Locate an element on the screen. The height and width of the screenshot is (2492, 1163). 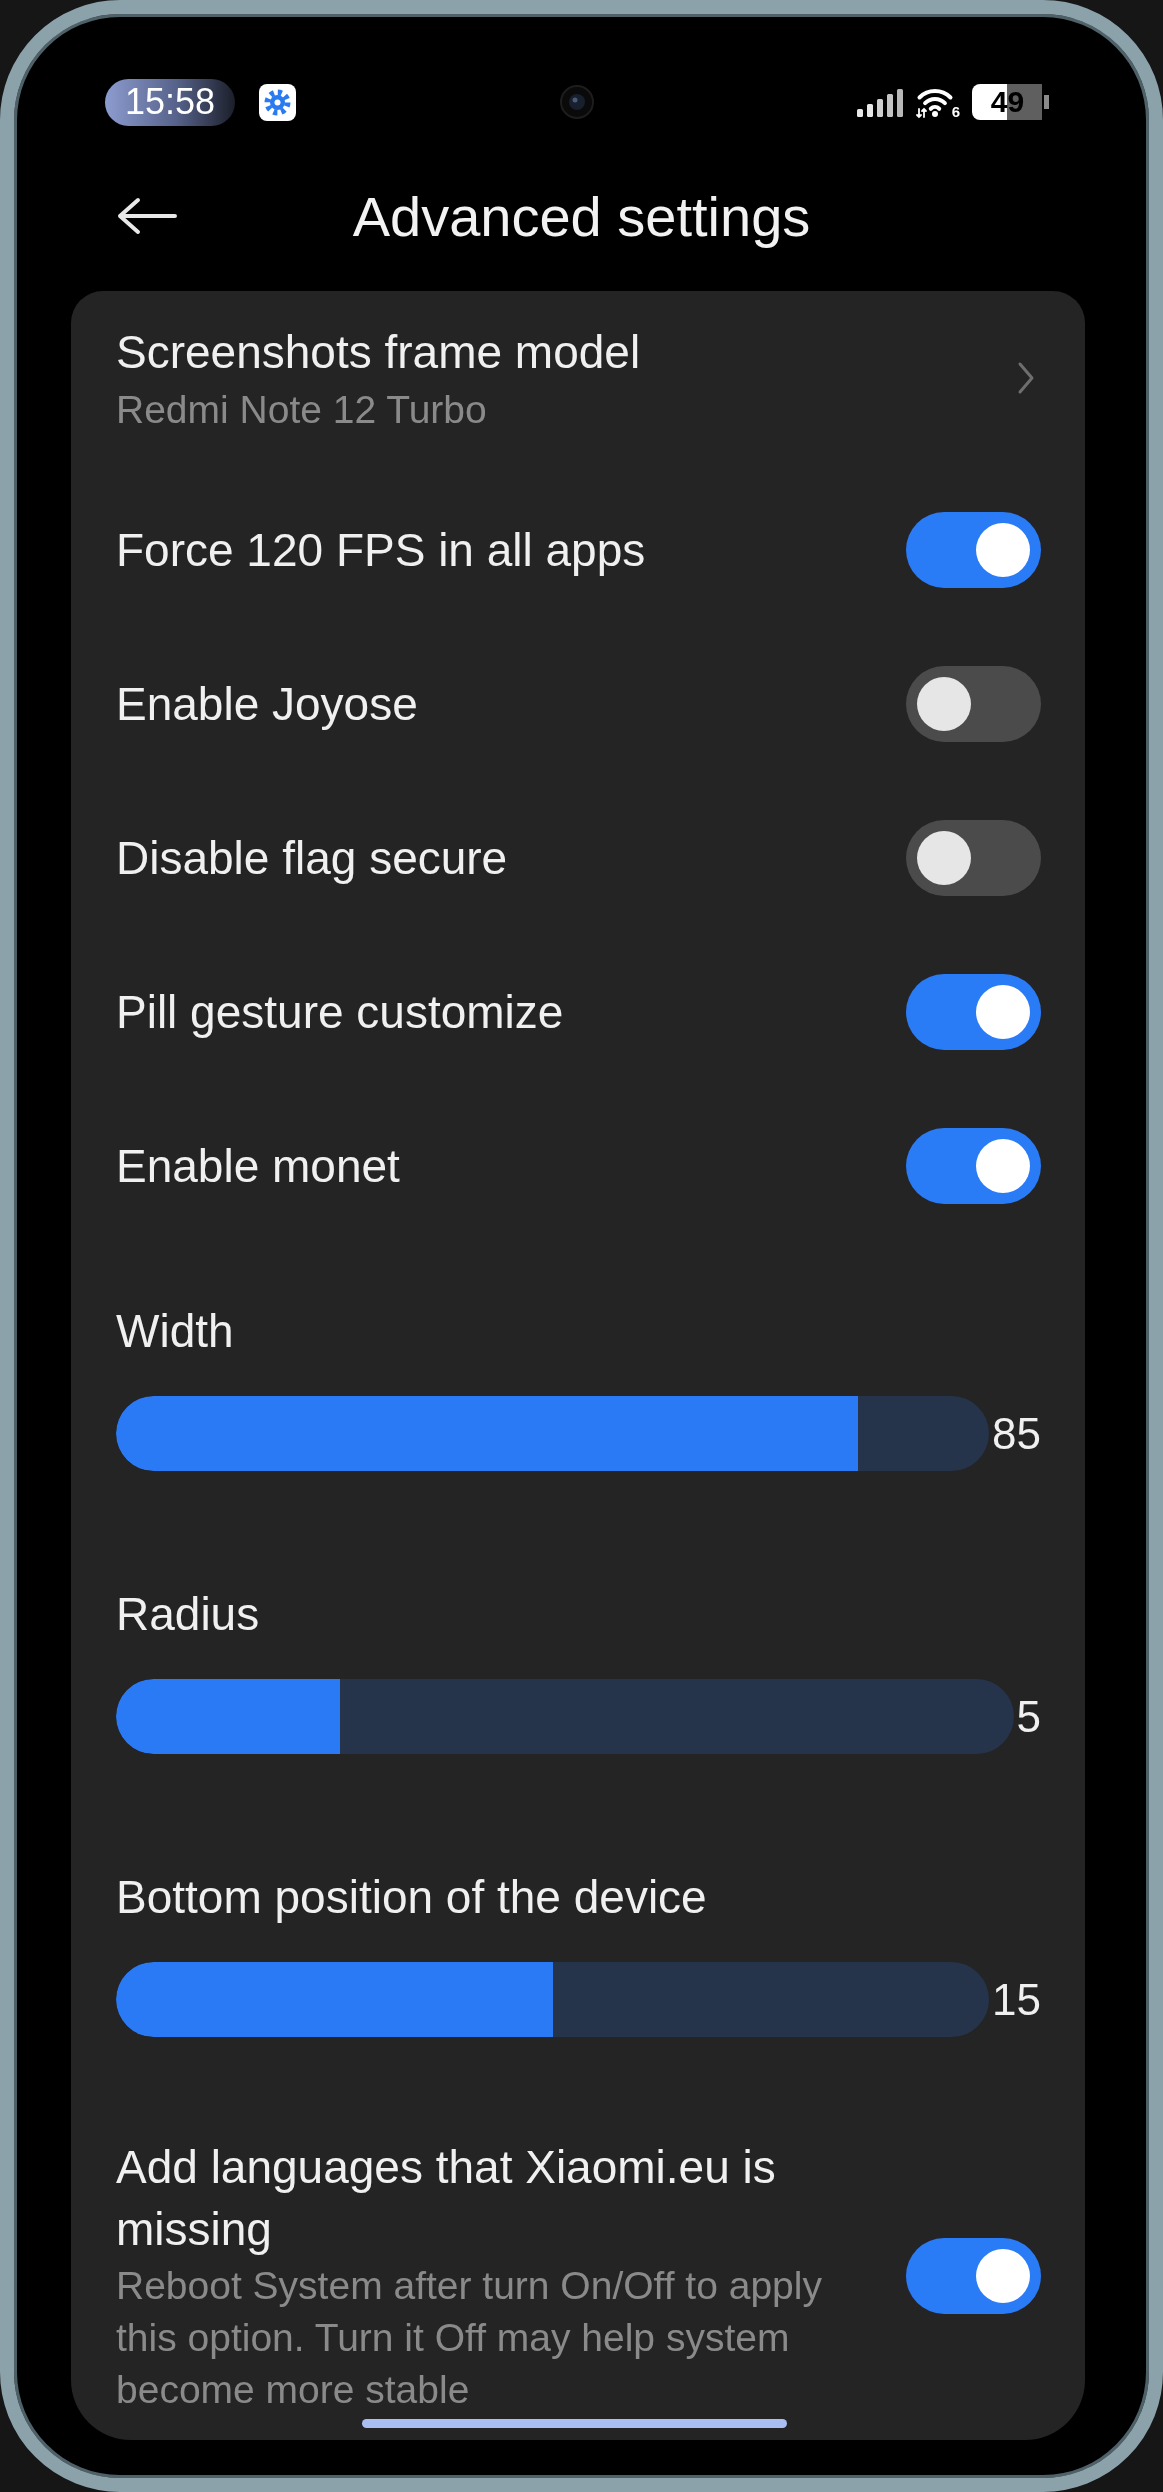
setting-title: Add languages that Xiaomi.eu is missing is located at coordinates (446, 2198).